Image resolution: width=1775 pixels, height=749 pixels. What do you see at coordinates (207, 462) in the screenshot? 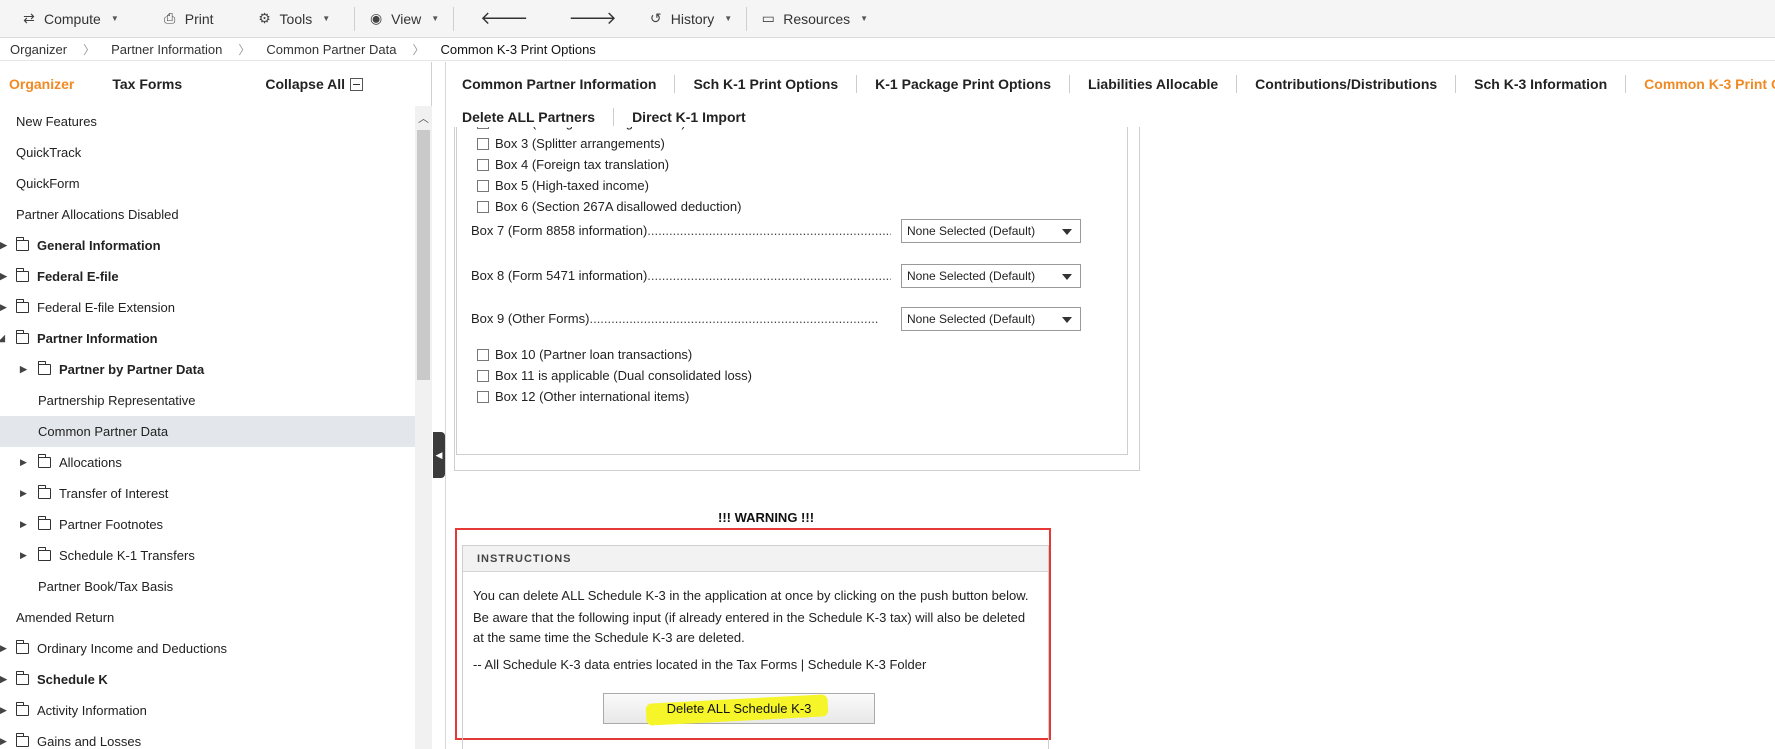
I see `tree-item: ▶ Allocations` at bounding box center [207, 462].